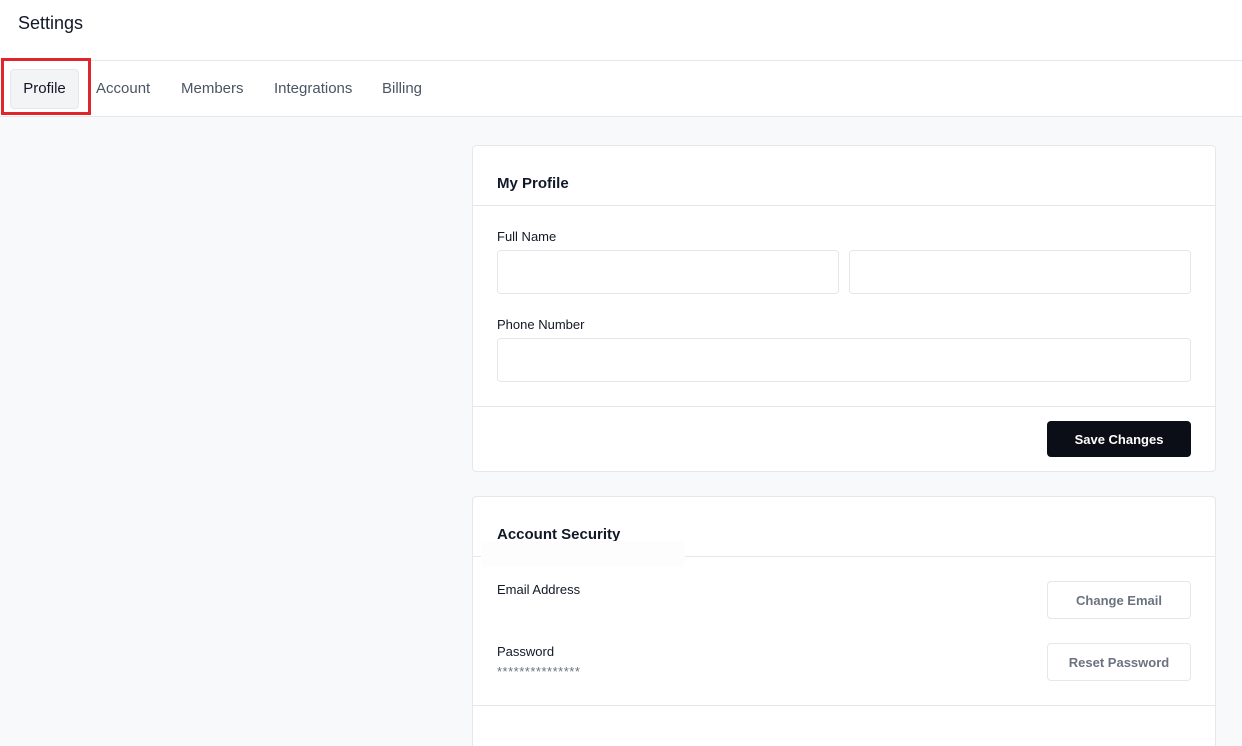  I want to click on password-label: Password, so click(526, 651).